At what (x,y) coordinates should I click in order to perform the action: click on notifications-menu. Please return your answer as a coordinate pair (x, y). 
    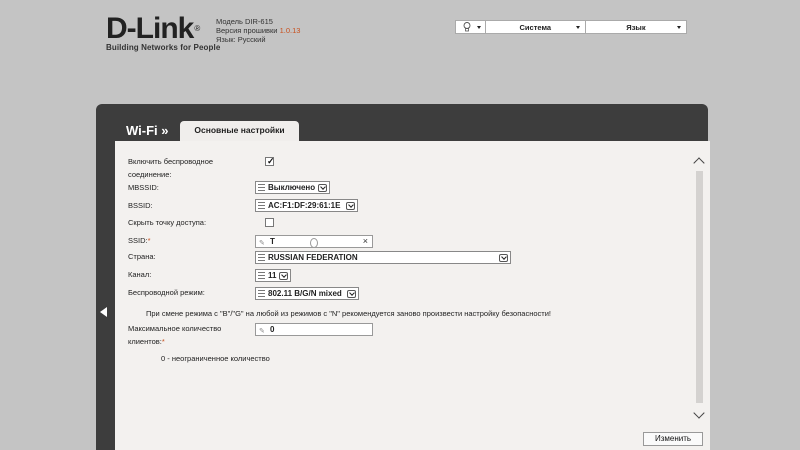
    Looking at the image, I should click on (471, 27).